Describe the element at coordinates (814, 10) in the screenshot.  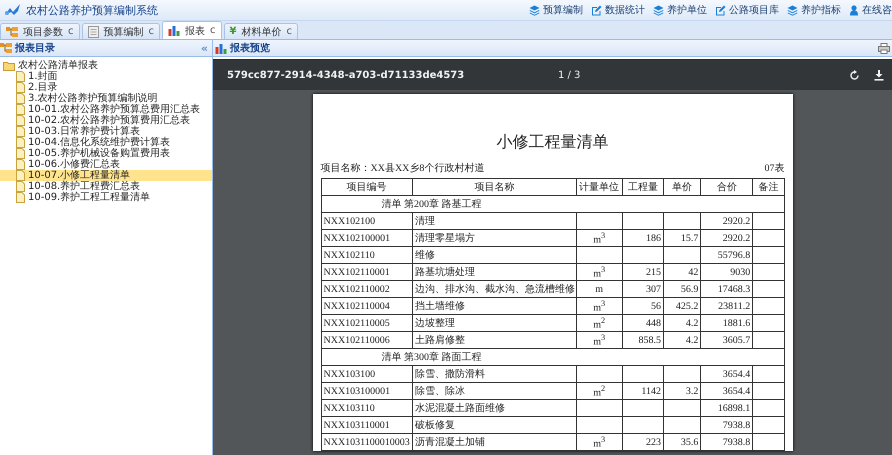
I see `nav-link: 养护指标` at that location.